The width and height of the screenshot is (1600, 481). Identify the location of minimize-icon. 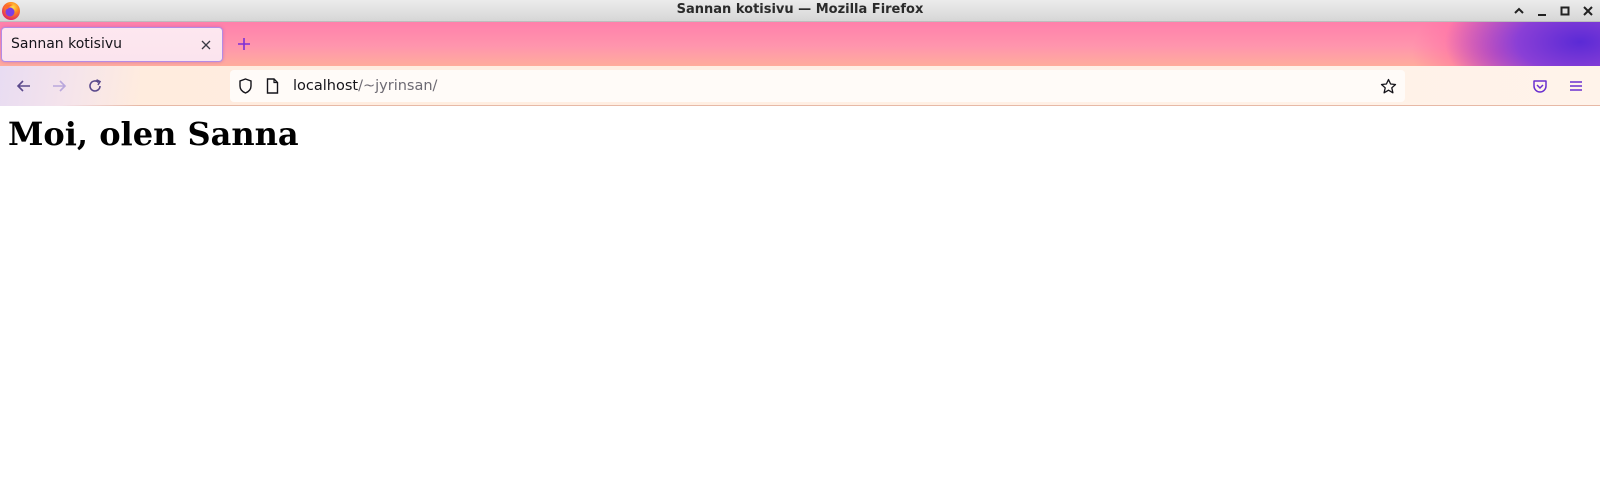
(1541, 11).